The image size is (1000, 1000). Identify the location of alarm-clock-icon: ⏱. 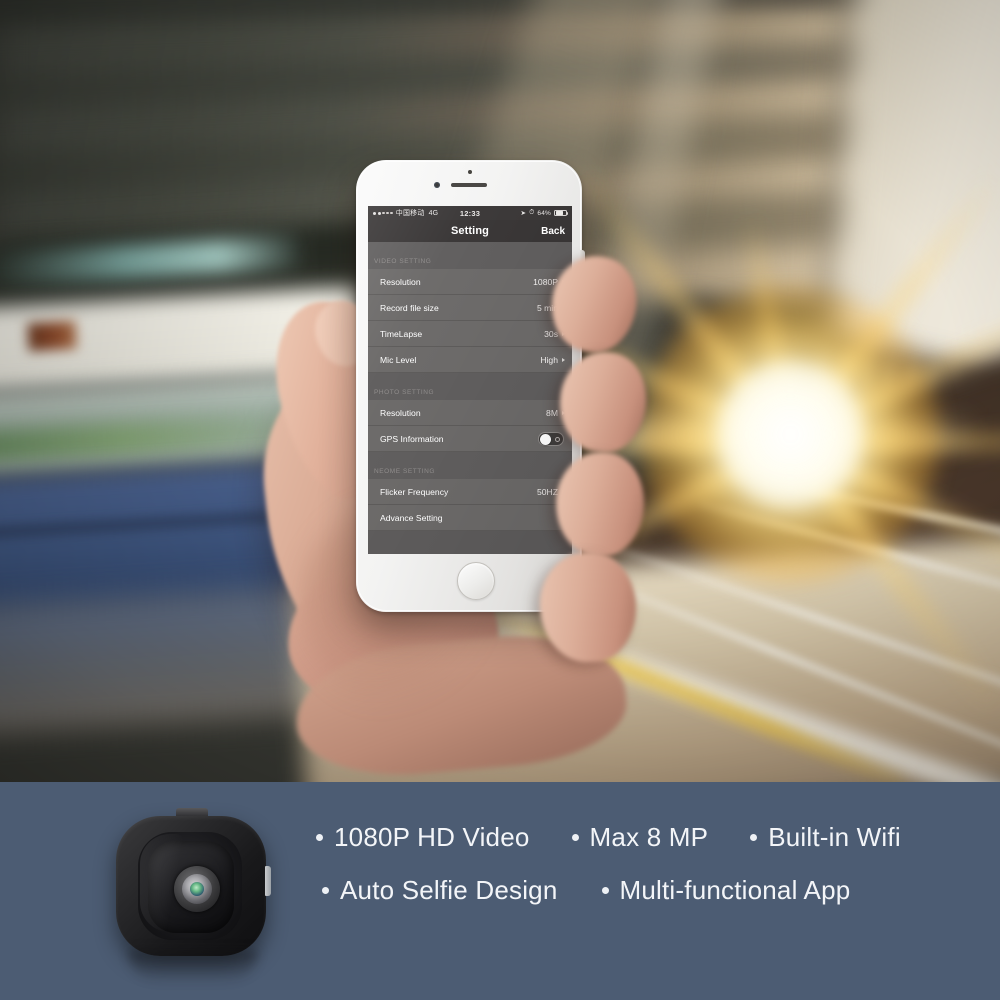
(532, 212).